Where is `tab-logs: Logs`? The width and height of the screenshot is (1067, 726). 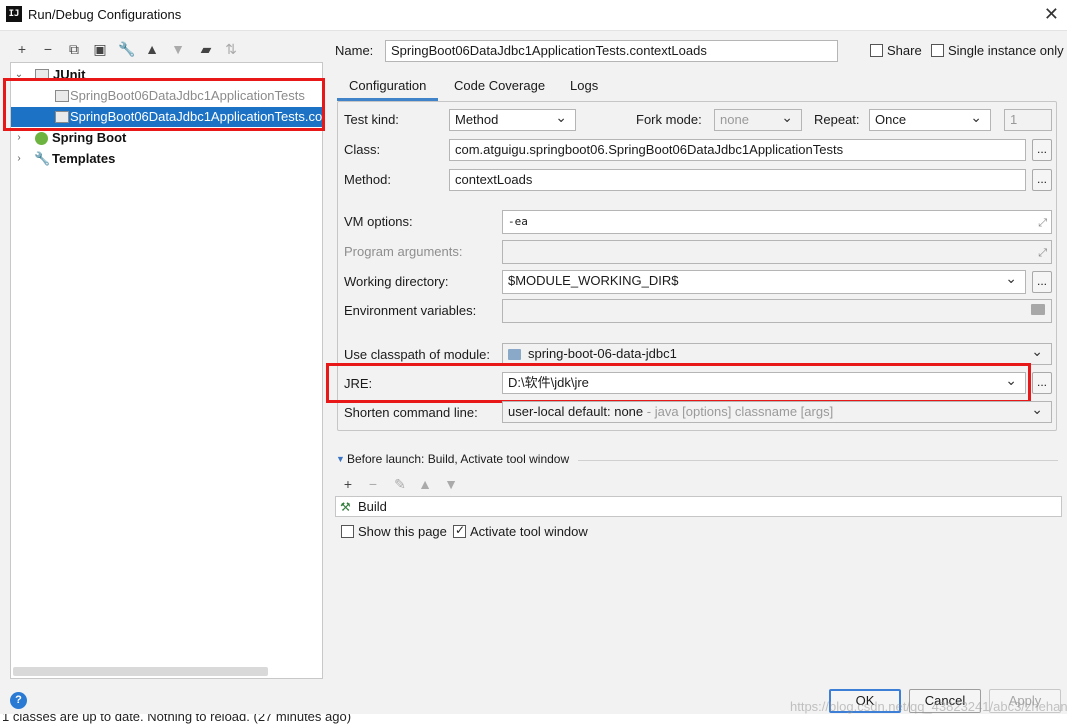
tab-logs: Logs is located at coordinates (584, 87).